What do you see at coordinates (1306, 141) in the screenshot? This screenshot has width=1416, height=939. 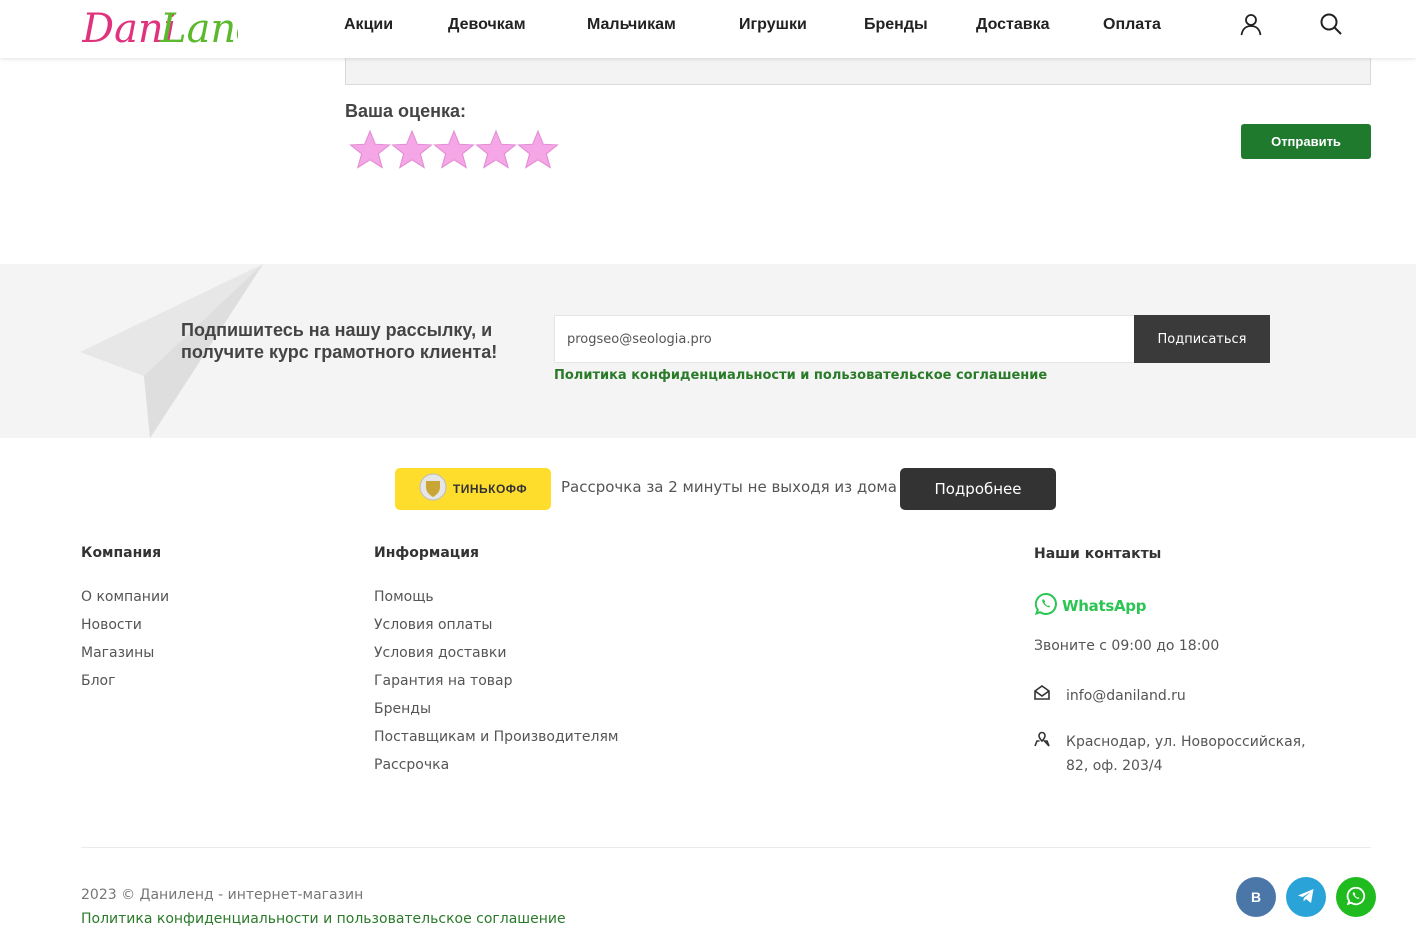 I see `submit-review-button: Отправить` at bounding box center [1306, 141].